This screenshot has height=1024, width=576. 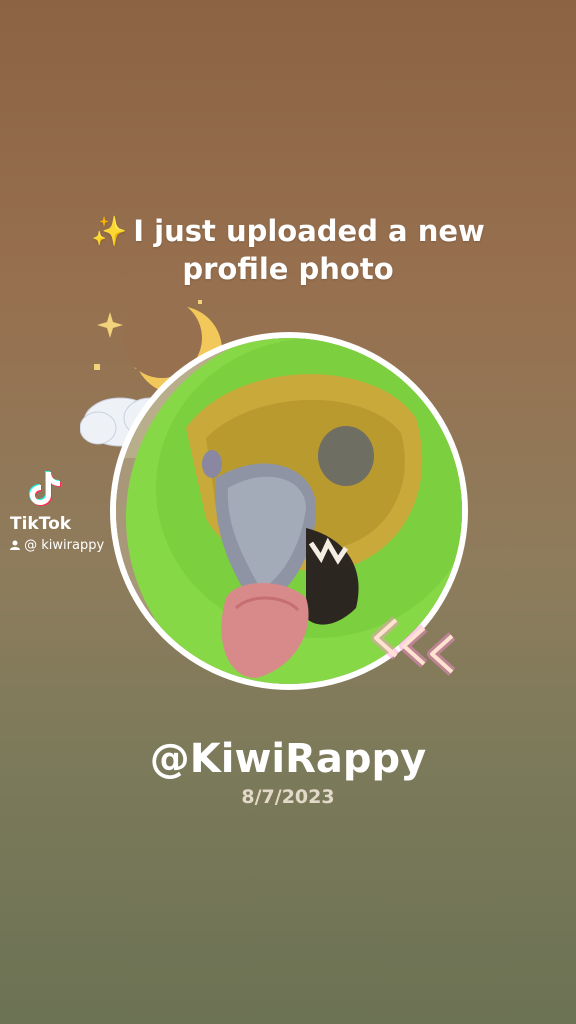 What do you see at coordinates (15, 545) in the screenshot?
I see `user-icon` at bounding box center [15, 545].